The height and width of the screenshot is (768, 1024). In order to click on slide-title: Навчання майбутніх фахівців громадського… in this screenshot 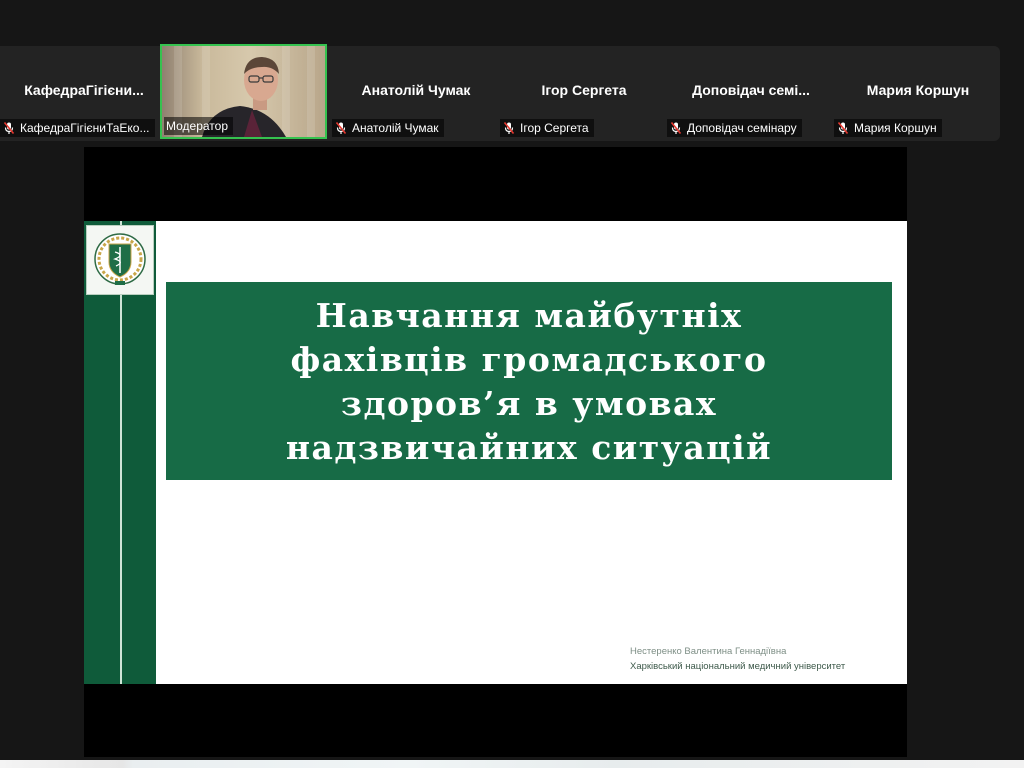, I will do `click(529, 381)`.